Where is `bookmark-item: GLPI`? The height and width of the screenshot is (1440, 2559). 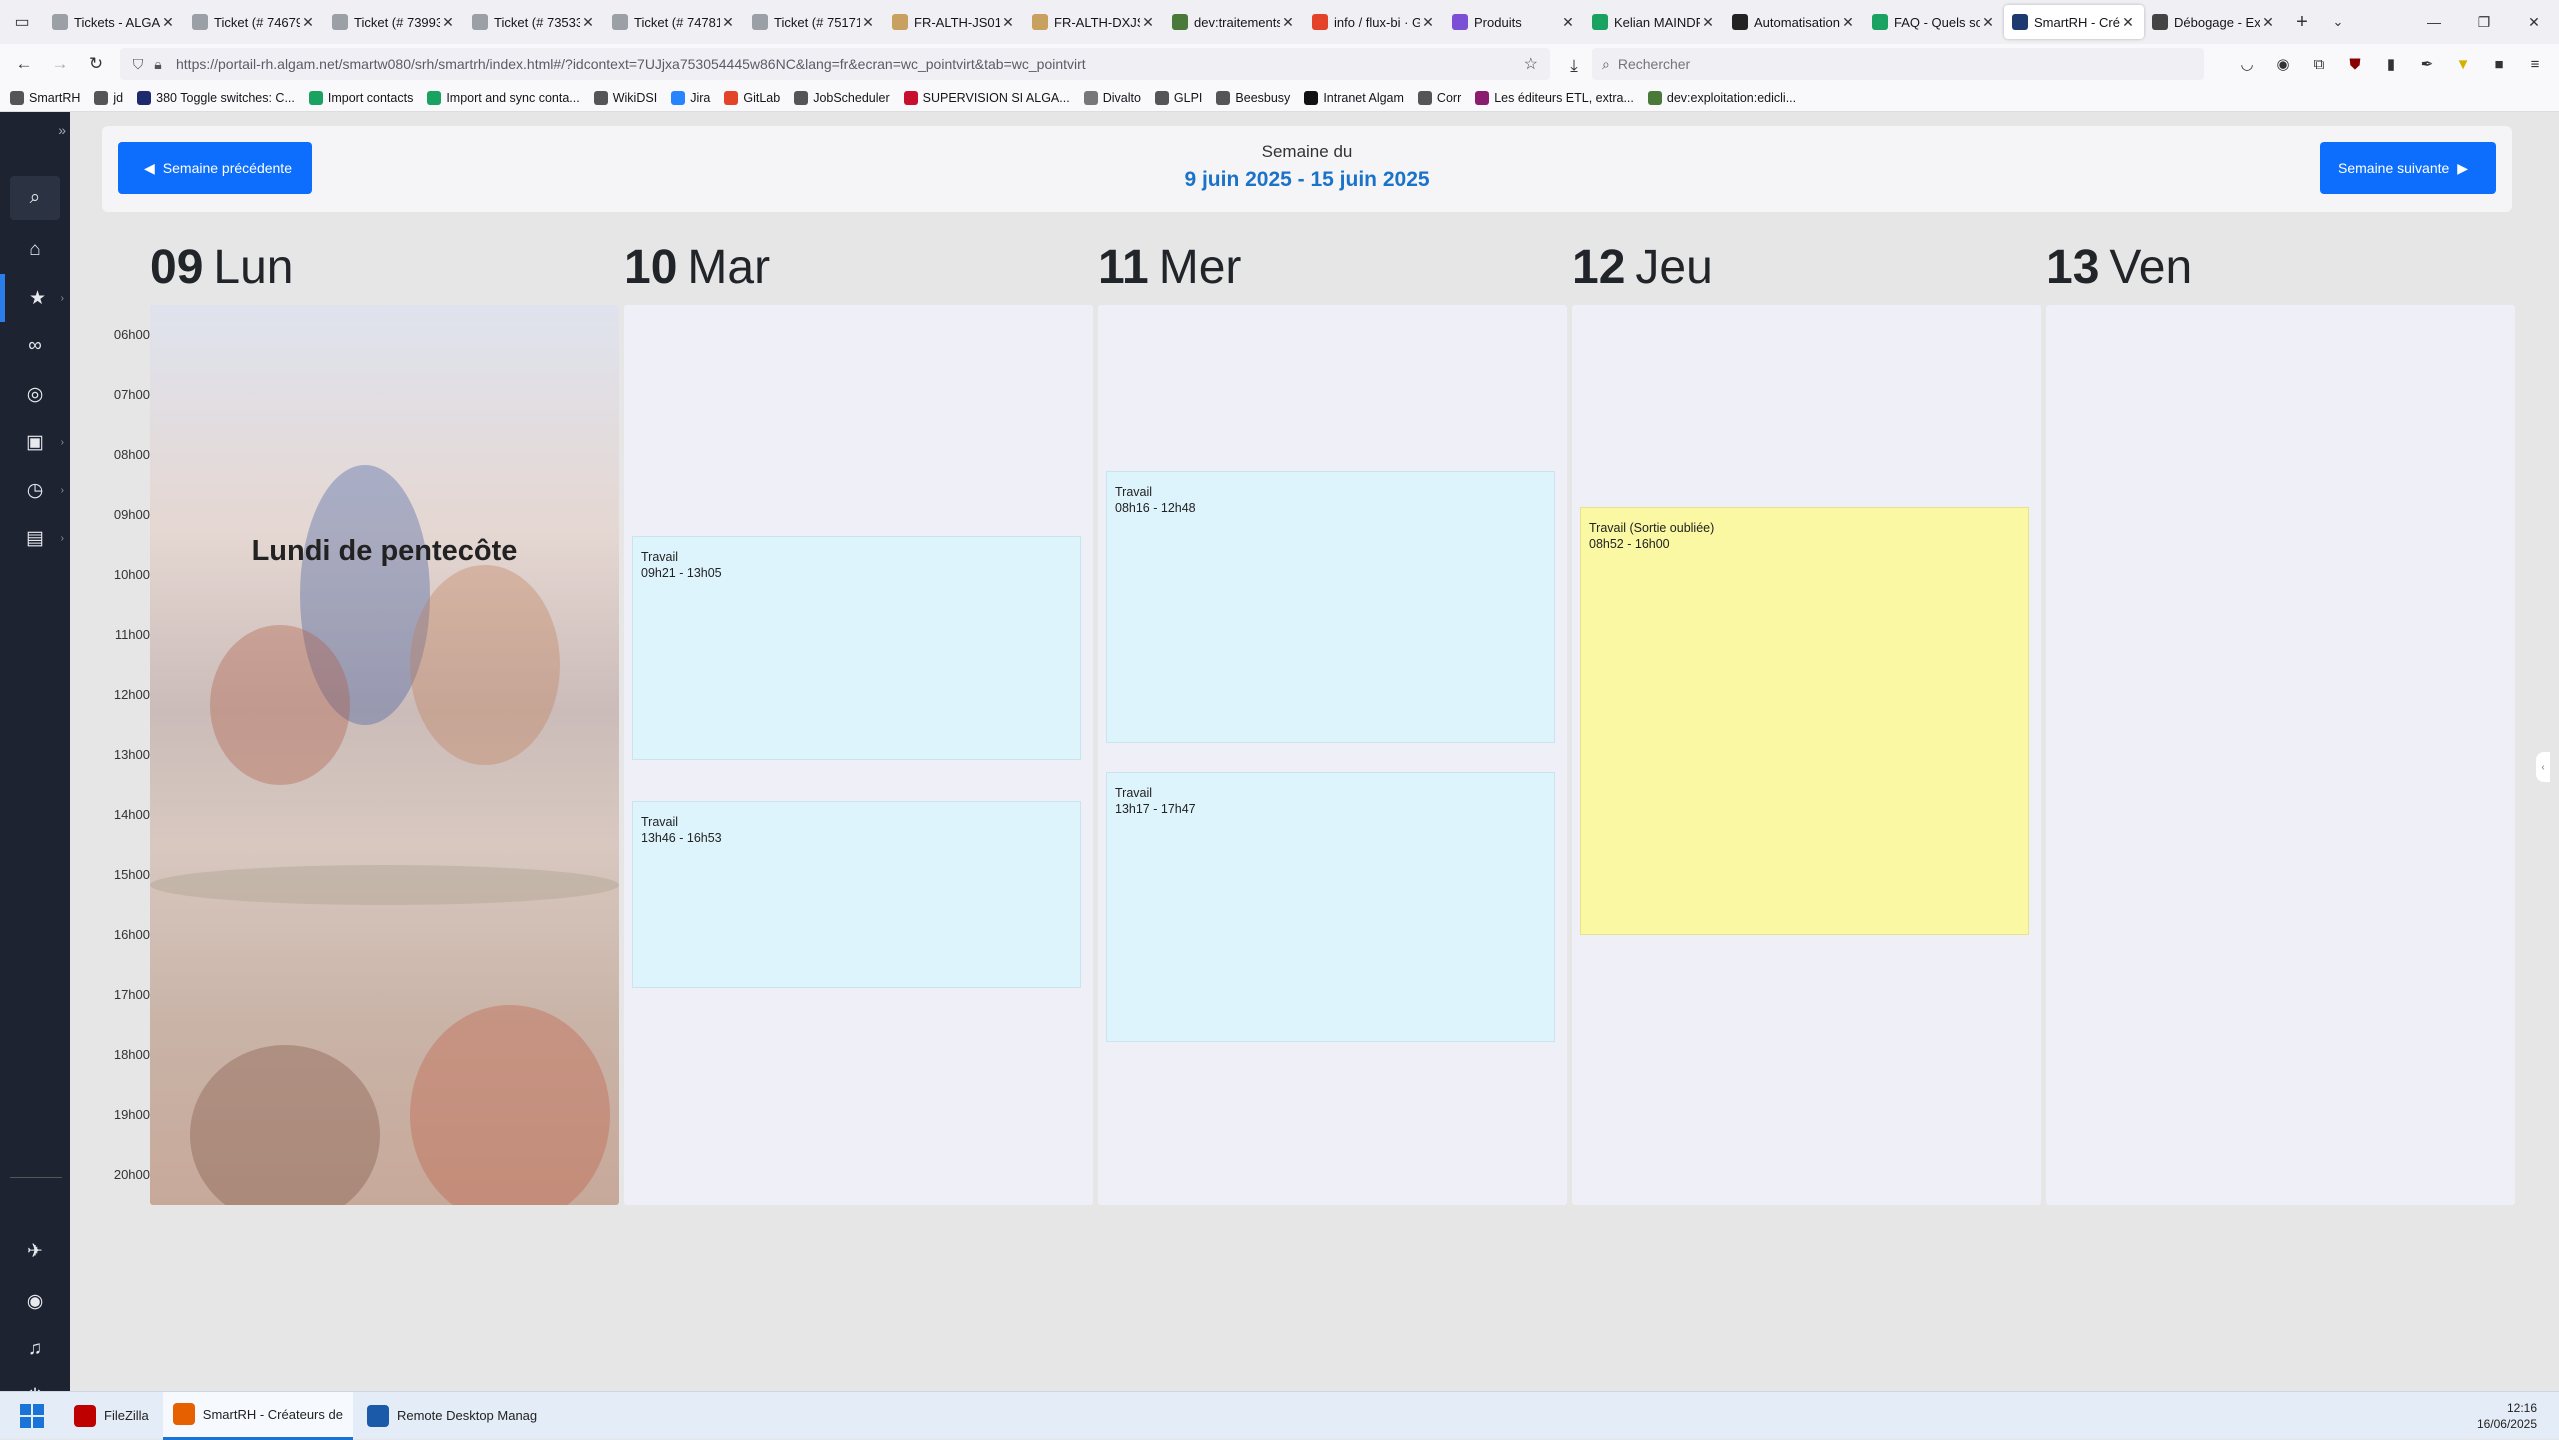
bookmark-item: GLPI is located at coordinates (1178, 97).